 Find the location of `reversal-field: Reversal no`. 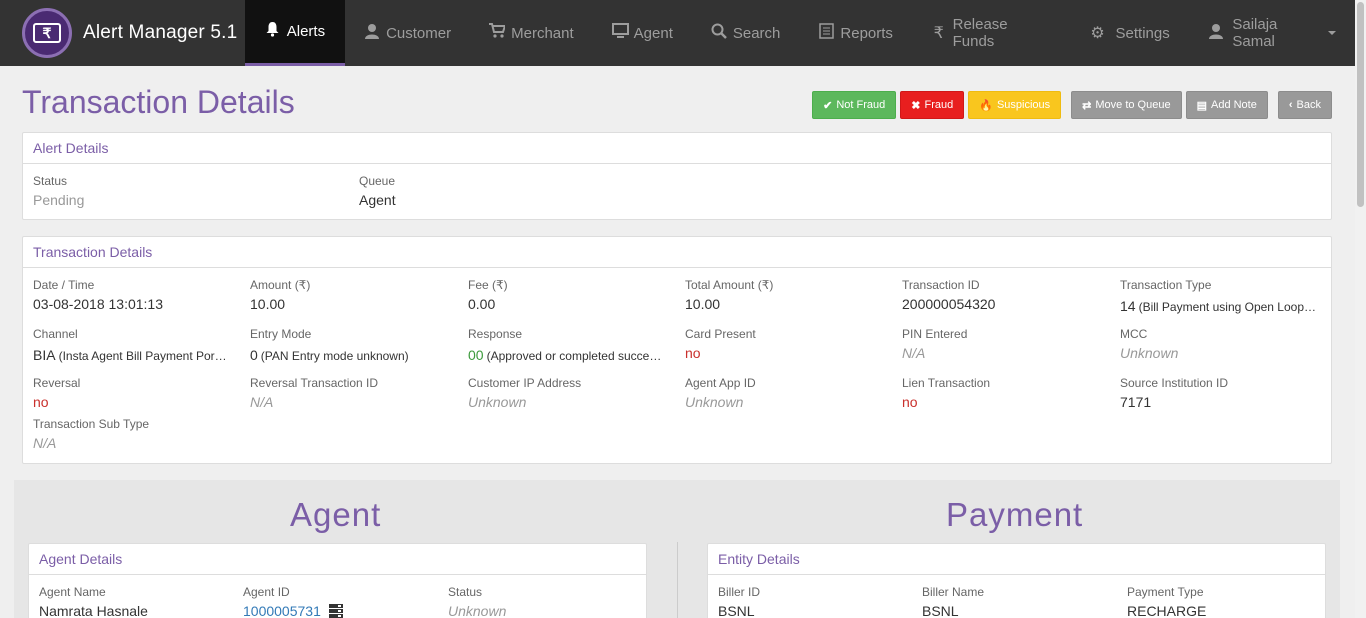

reversal-field: Reversal no is located at coordinates (135, 393).